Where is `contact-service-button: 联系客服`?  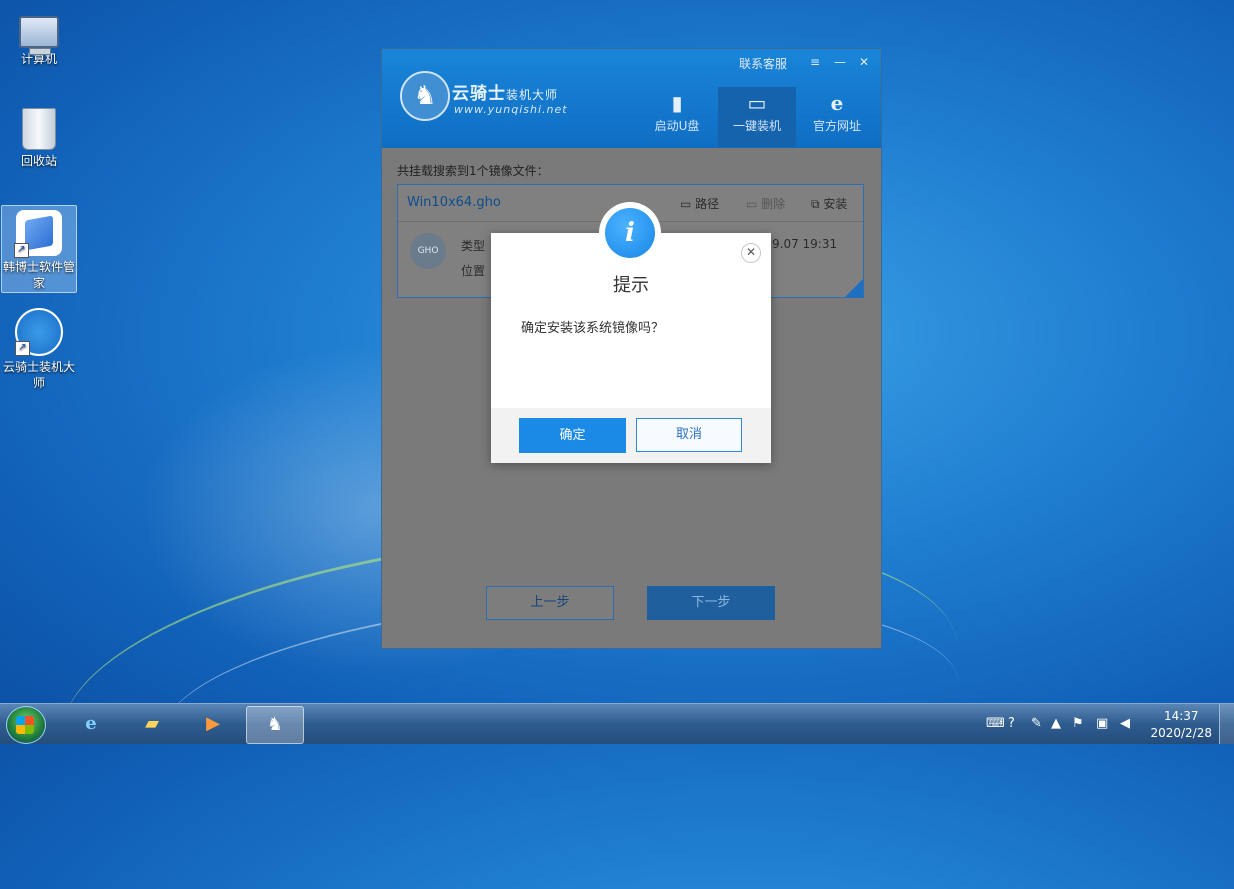
contact-service-button: 联系客服 is located at coordinates (763, 63).